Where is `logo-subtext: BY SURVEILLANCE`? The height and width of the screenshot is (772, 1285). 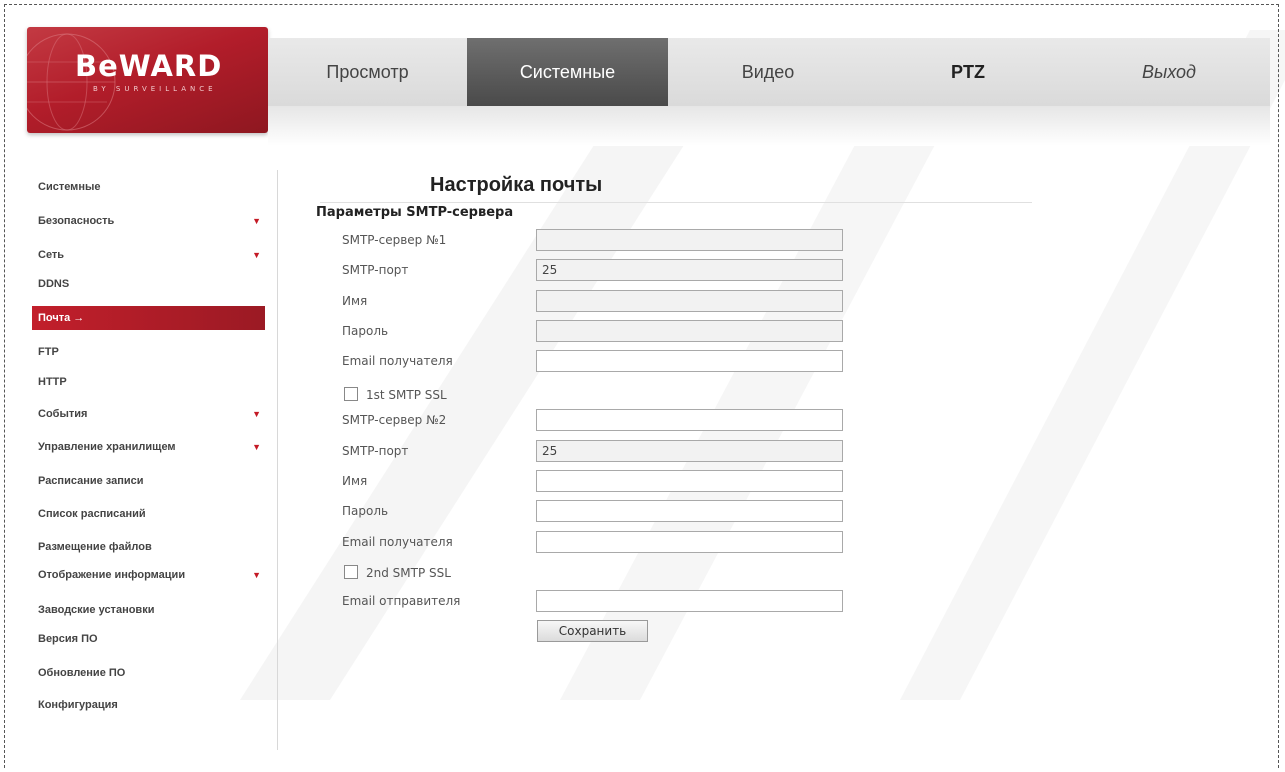 logo-subtext: BY SURVEILLANCE is located at coordinates (155, 89).